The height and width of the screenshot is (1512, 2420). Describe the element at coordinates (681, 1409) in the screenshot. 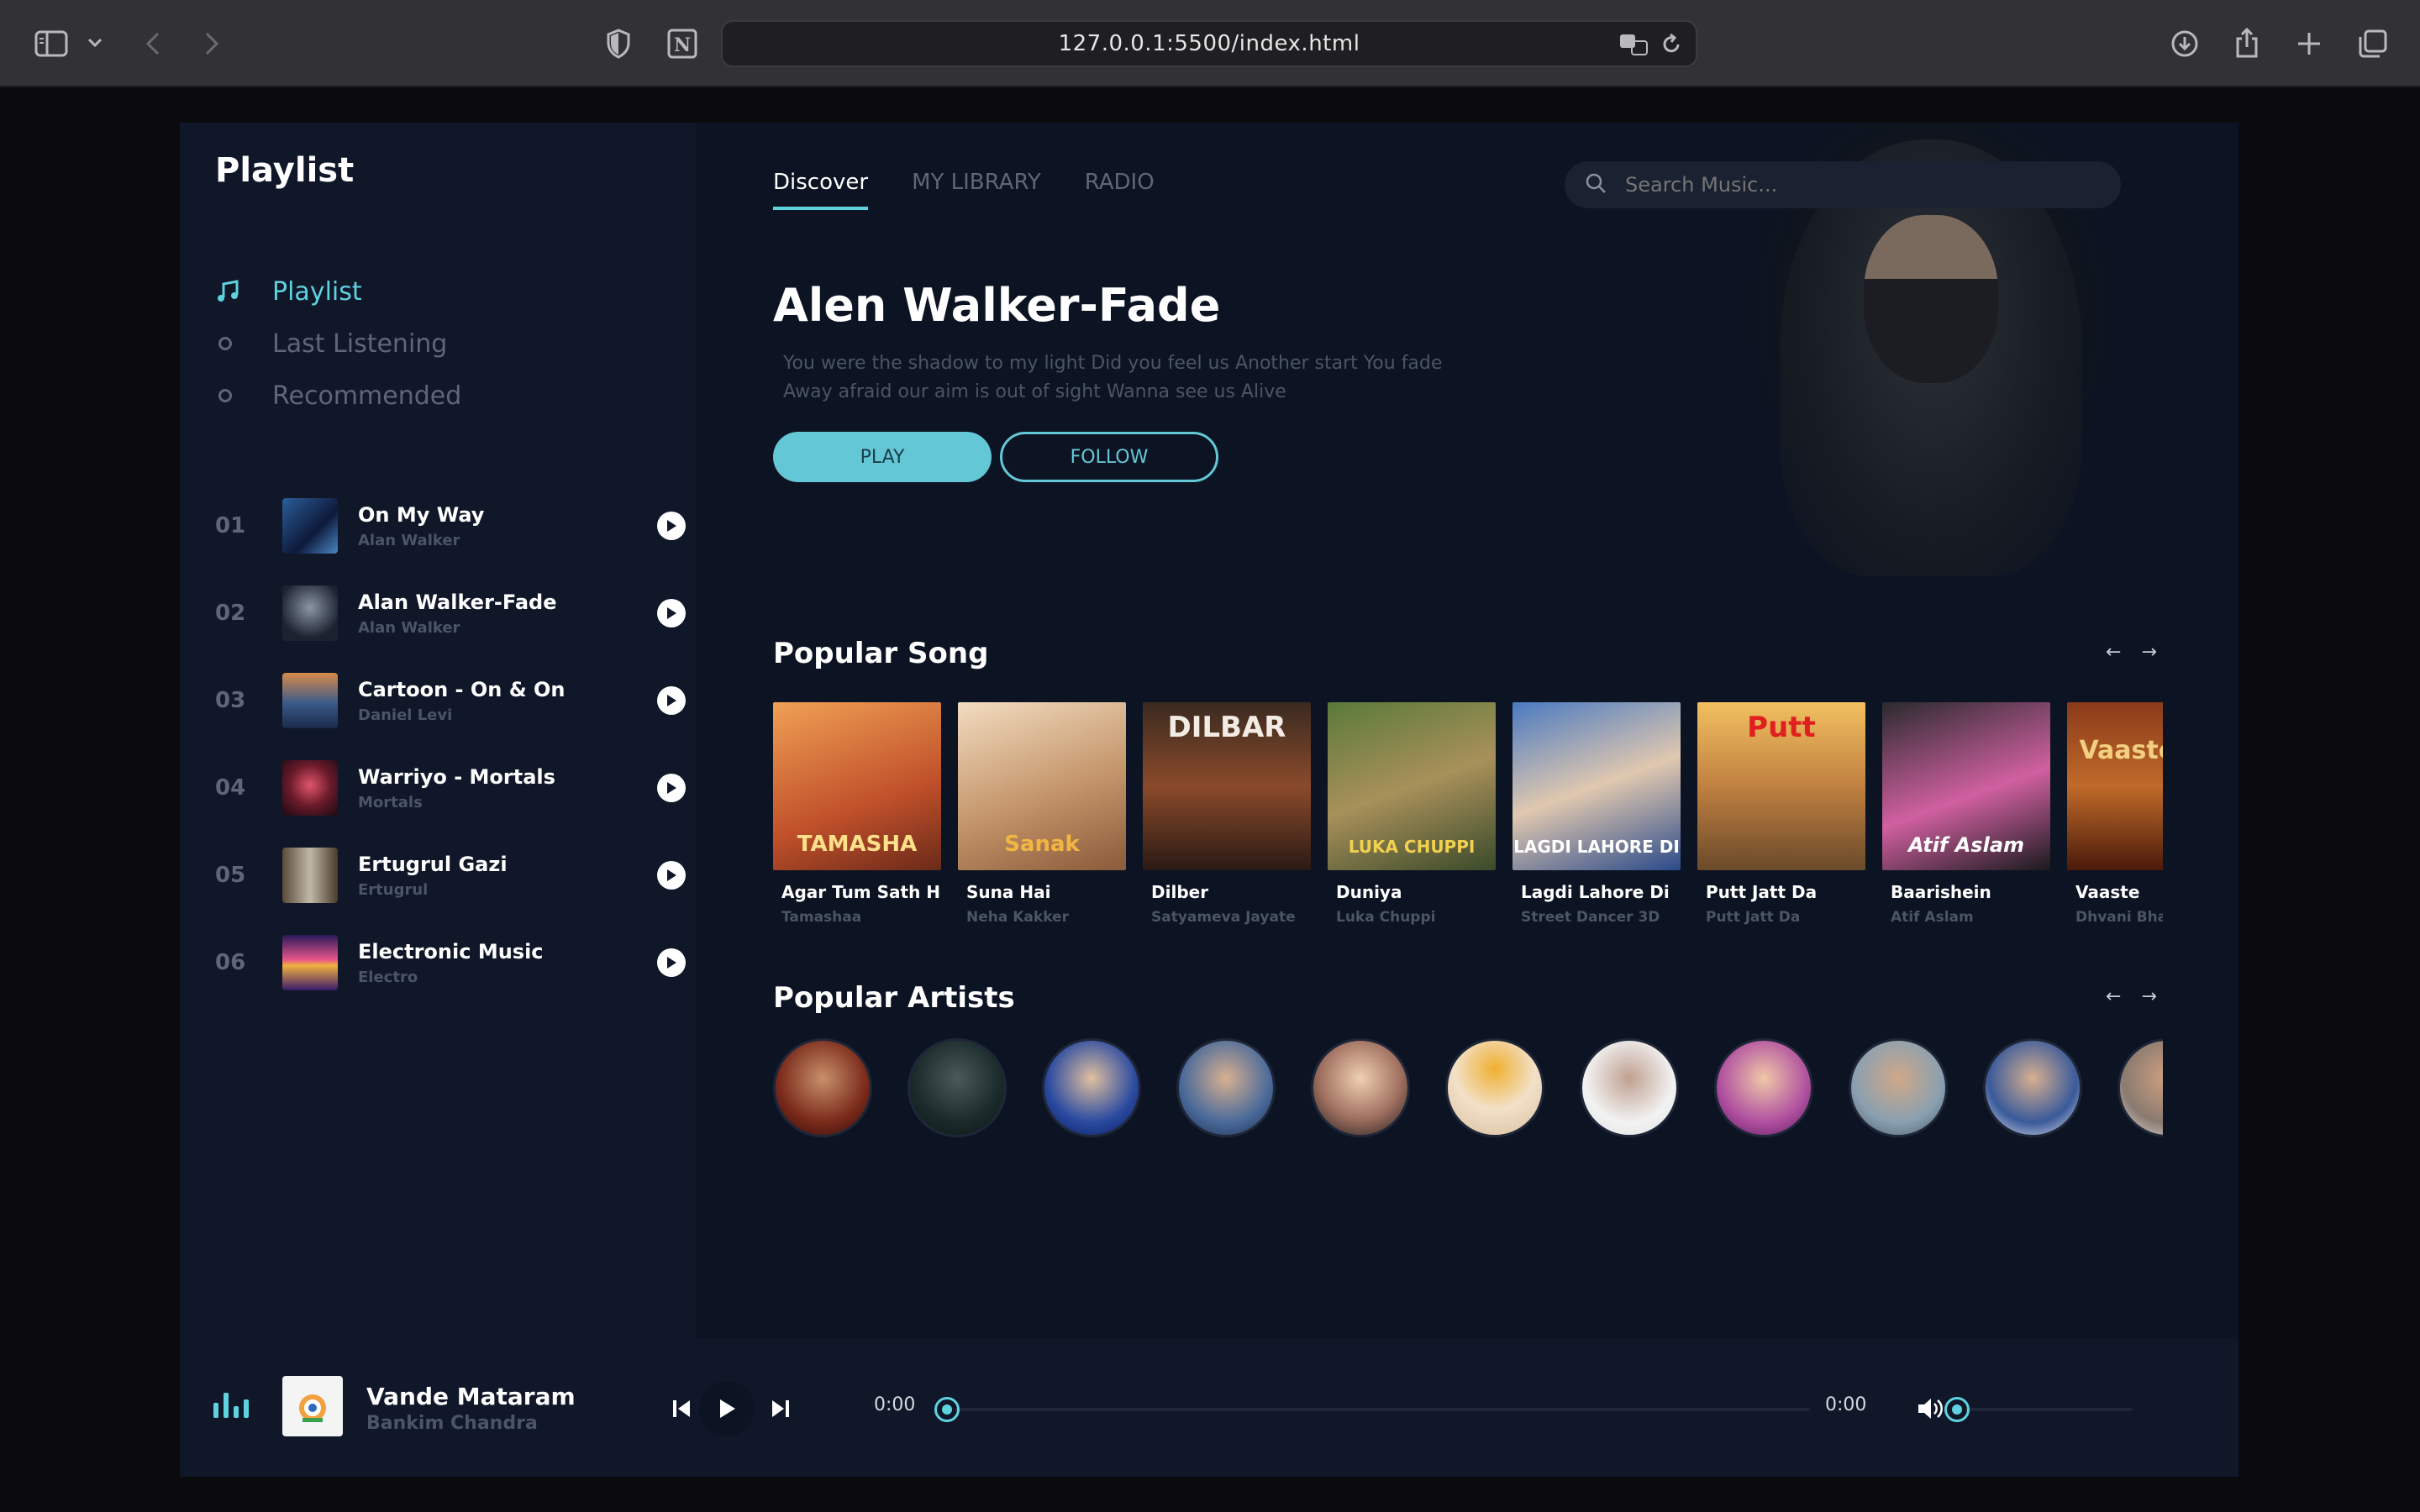

I see `previous-icon` at that location.